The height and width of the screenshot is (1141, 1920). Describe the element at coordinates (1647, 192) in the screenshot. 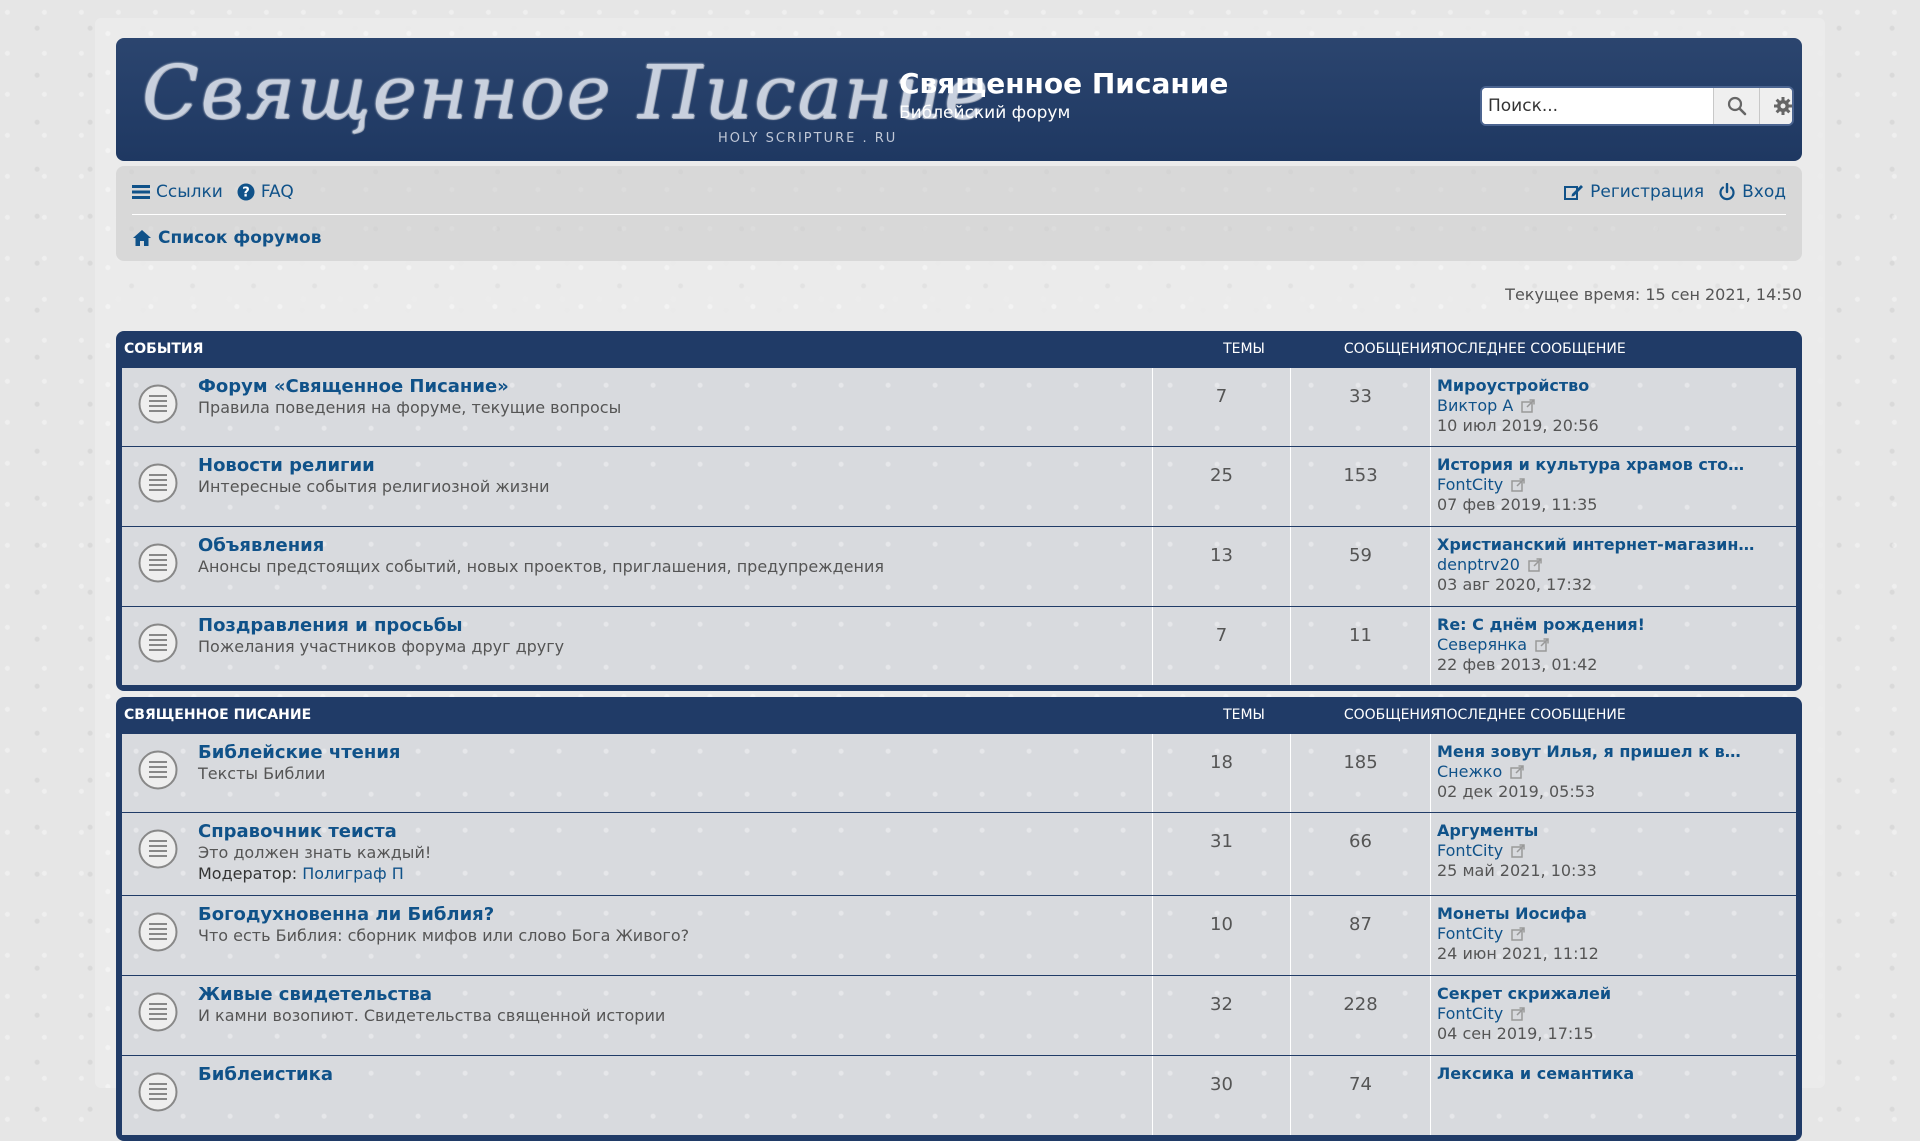

I see `register-label: Регистрация` at that location.